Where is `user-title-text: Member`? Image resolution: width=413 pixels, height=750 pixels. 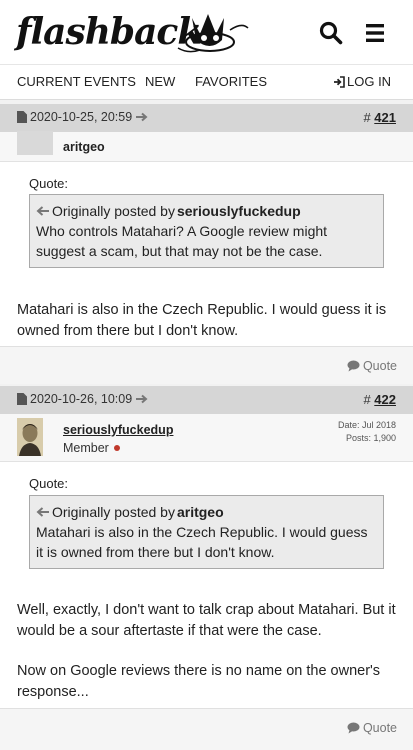 user-title-text: Member is located at coordinates (86, 448).